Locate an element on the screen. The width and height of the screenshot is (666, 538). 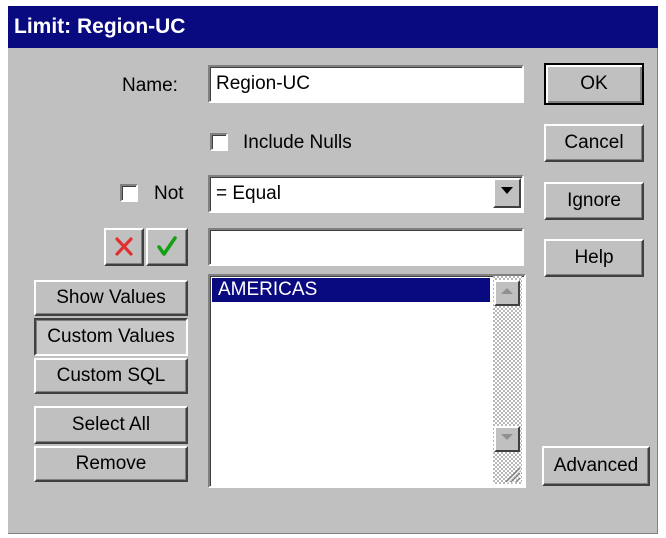
checkmark-icon is located at coordinates (167, 246).